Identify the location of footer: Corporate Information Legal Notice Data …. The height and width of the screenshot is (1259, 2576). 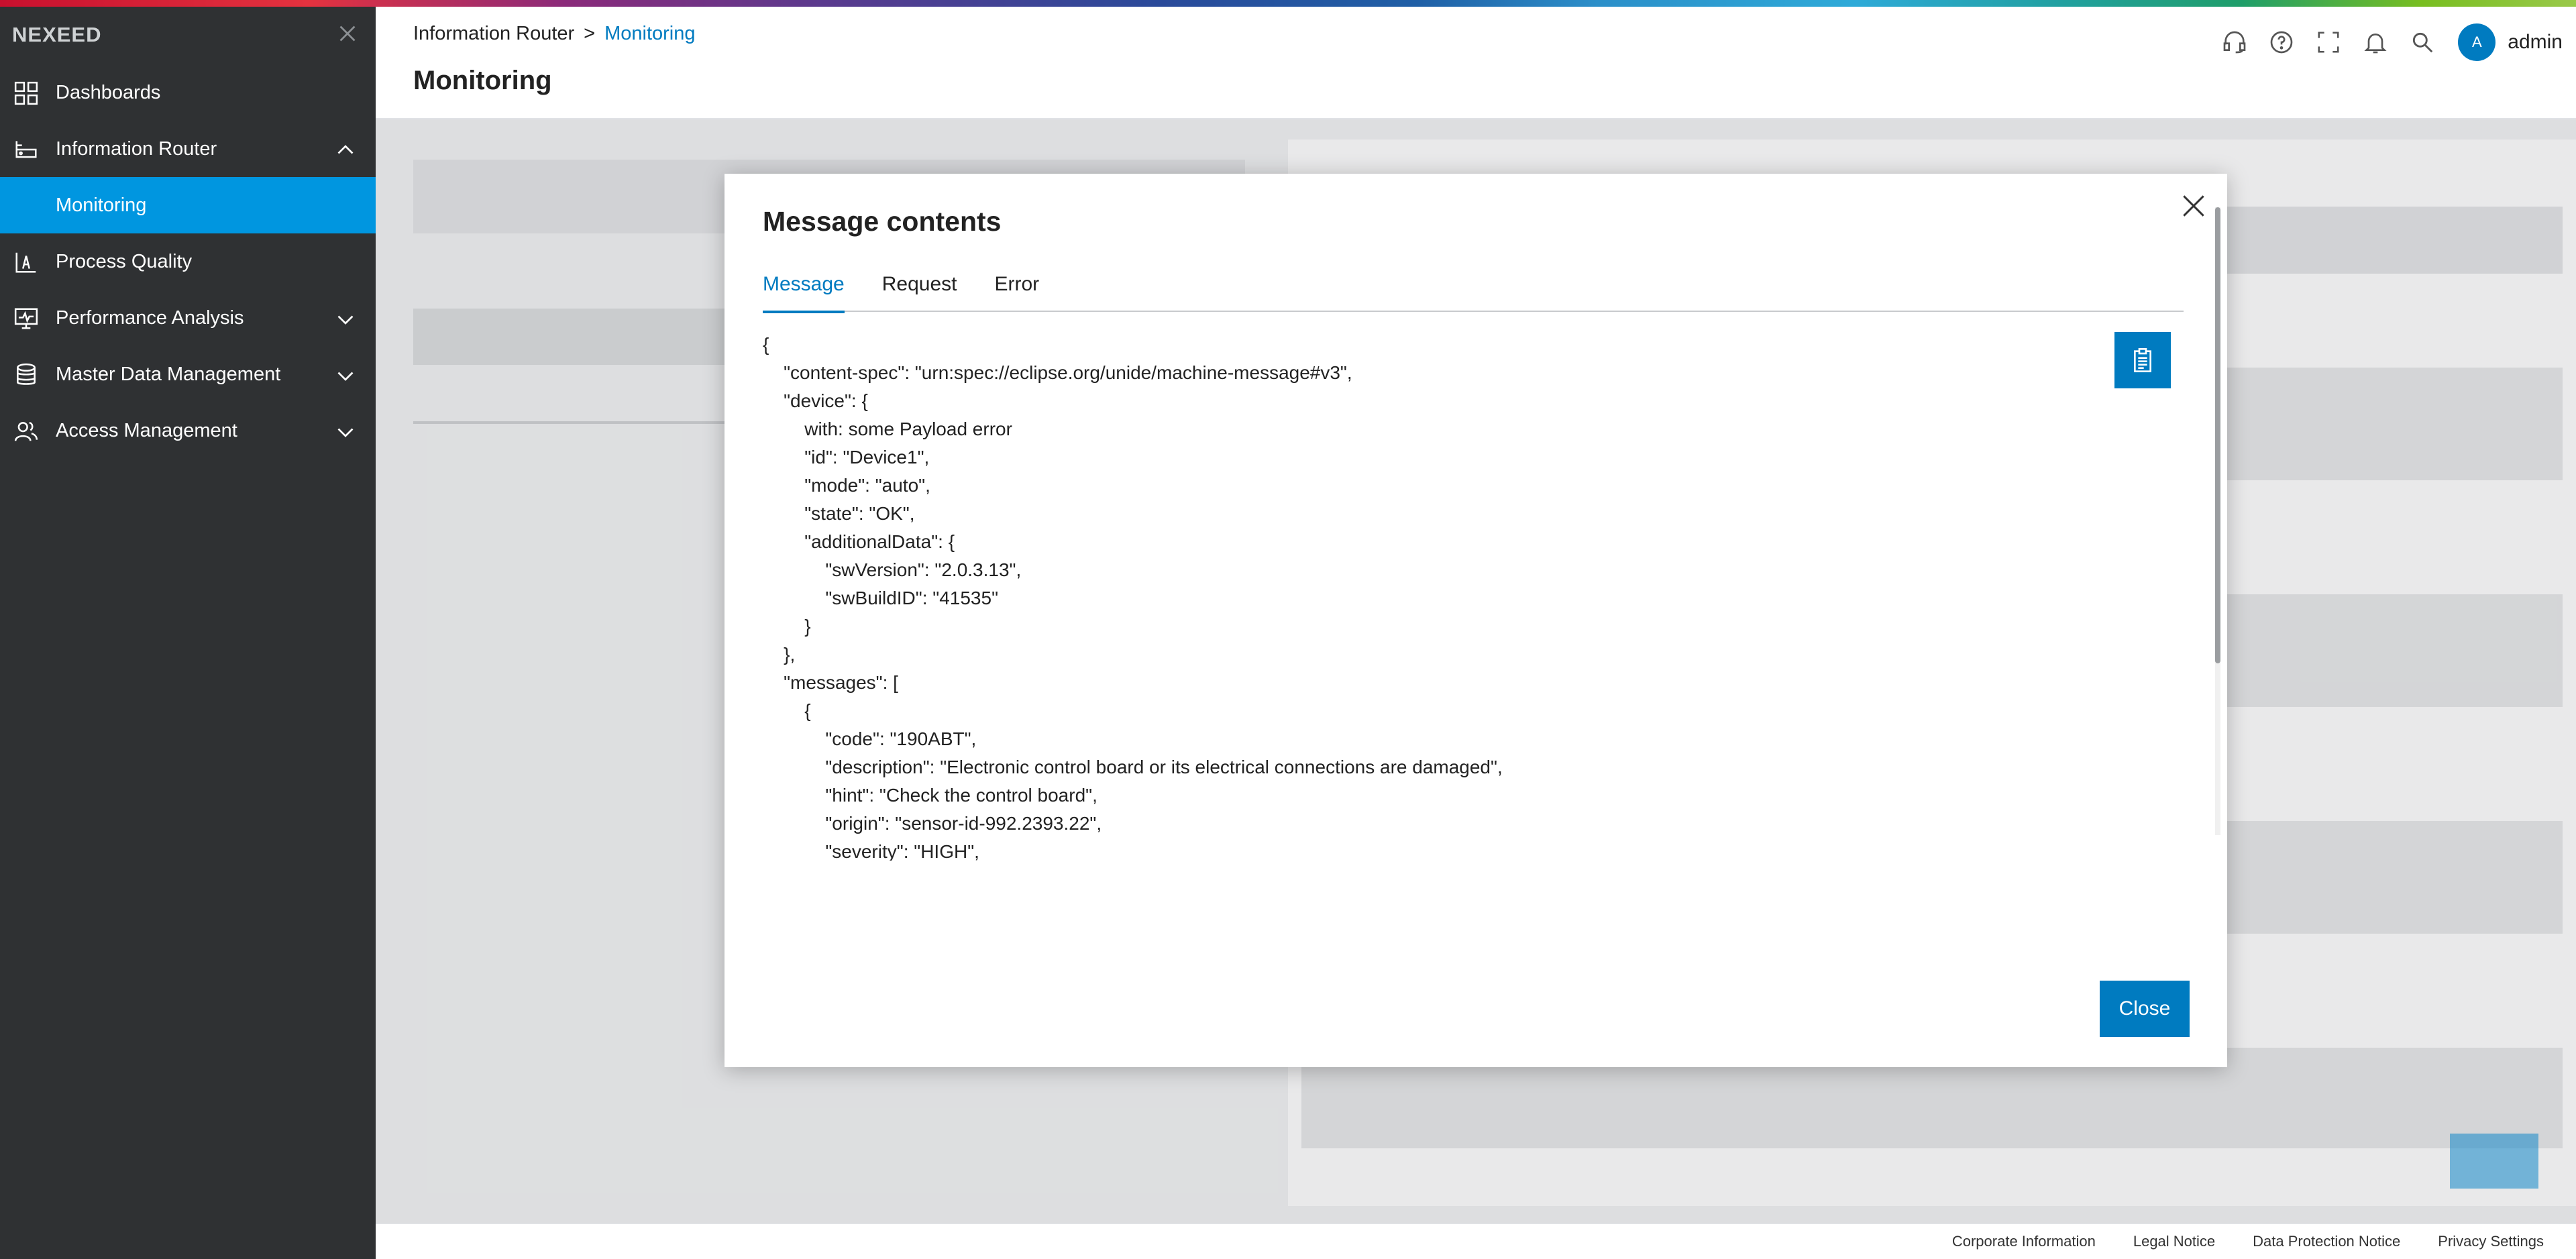
(1476, 1241).